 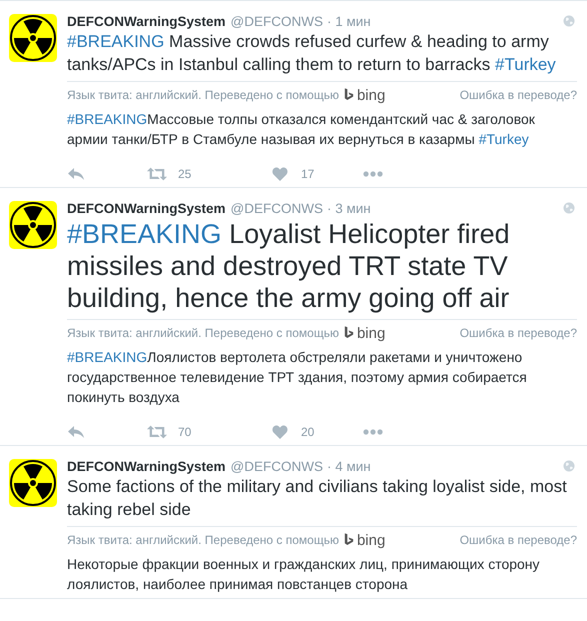 What do you see at coordinates (322, 56) in the screenshot?
I see `tweet-text: #BREAKING Massive crowds refused curfew & heading to army tanks/APCs in Istanbul calling them to return to barracks #Turkey` at bounding box center [322, 56].